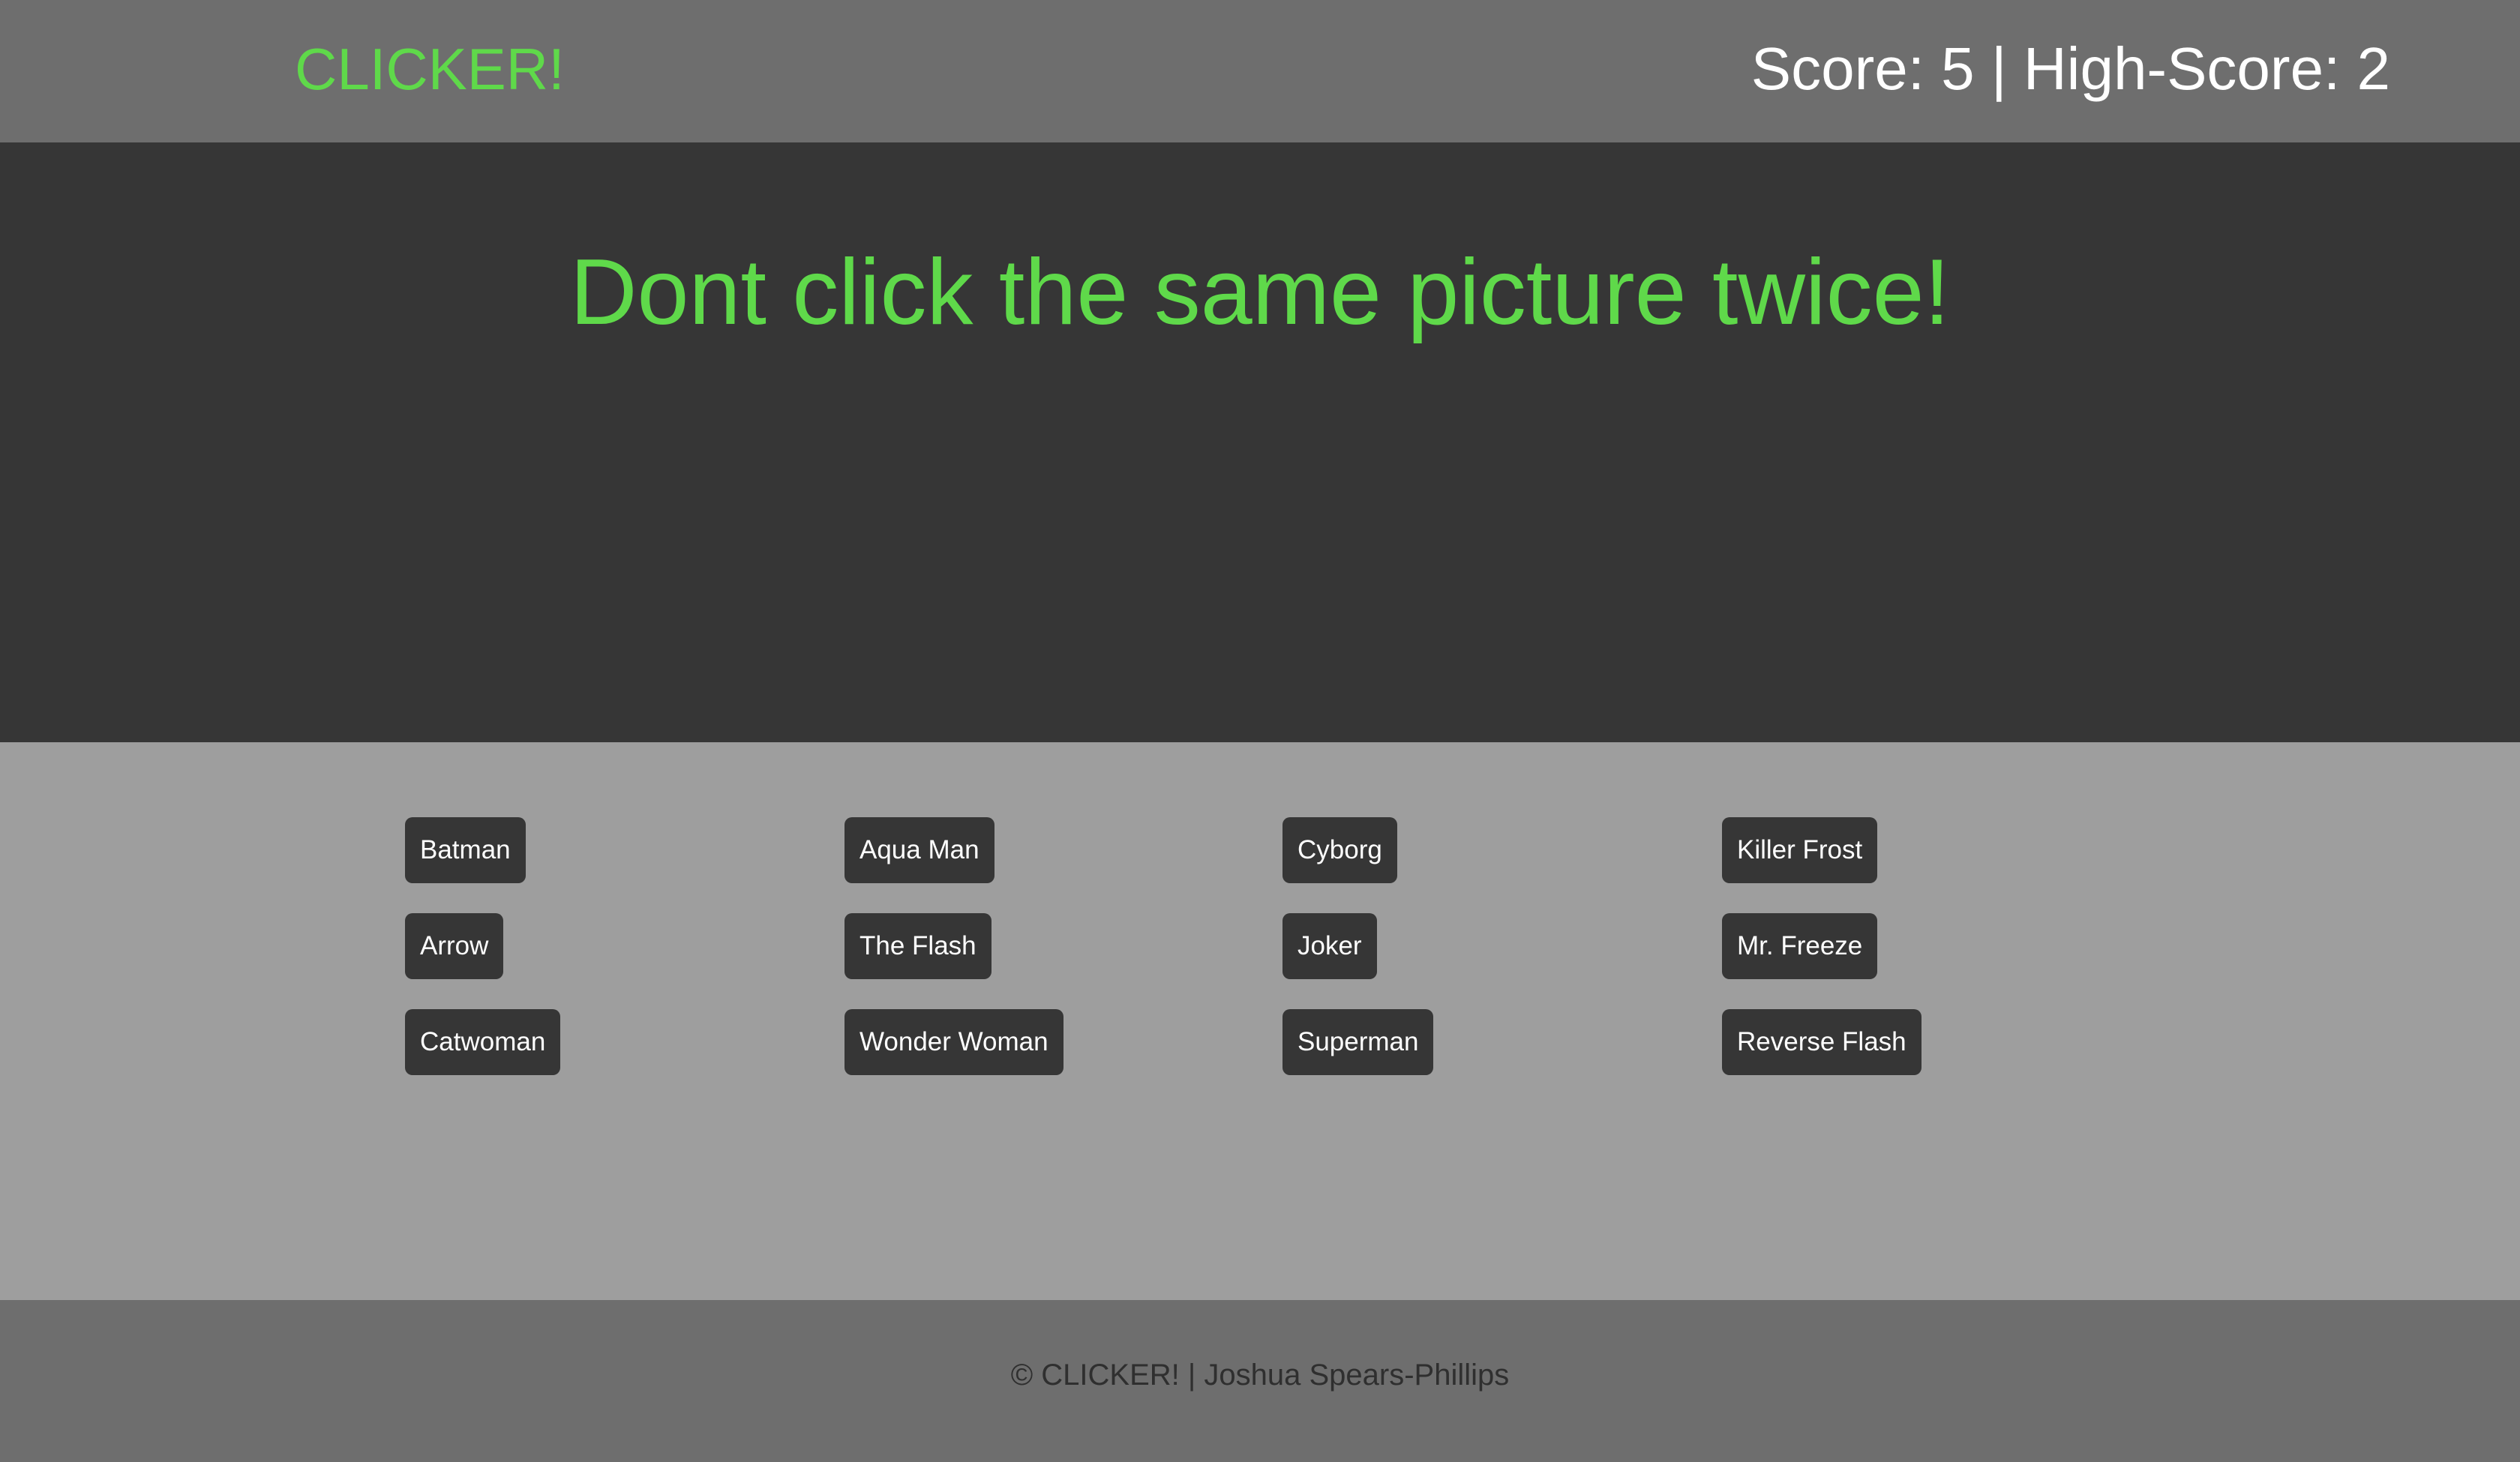 The width and height of the screenshot is (2520, 1462). What do you see at coordinates (465, 850) in the screenshot?
I see `card-button-batman: Batman` at bounding box center [465, 850].